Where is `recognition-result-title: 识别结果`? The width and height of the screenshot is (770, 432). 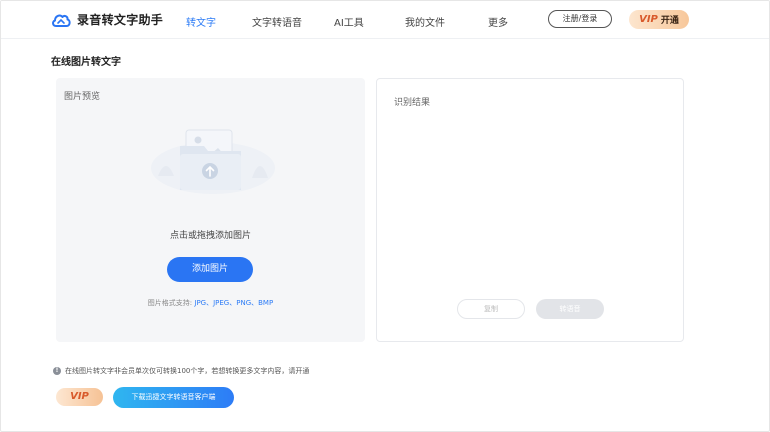 recognition-result-title: 识别结果 is located at coordinates (412, 103).